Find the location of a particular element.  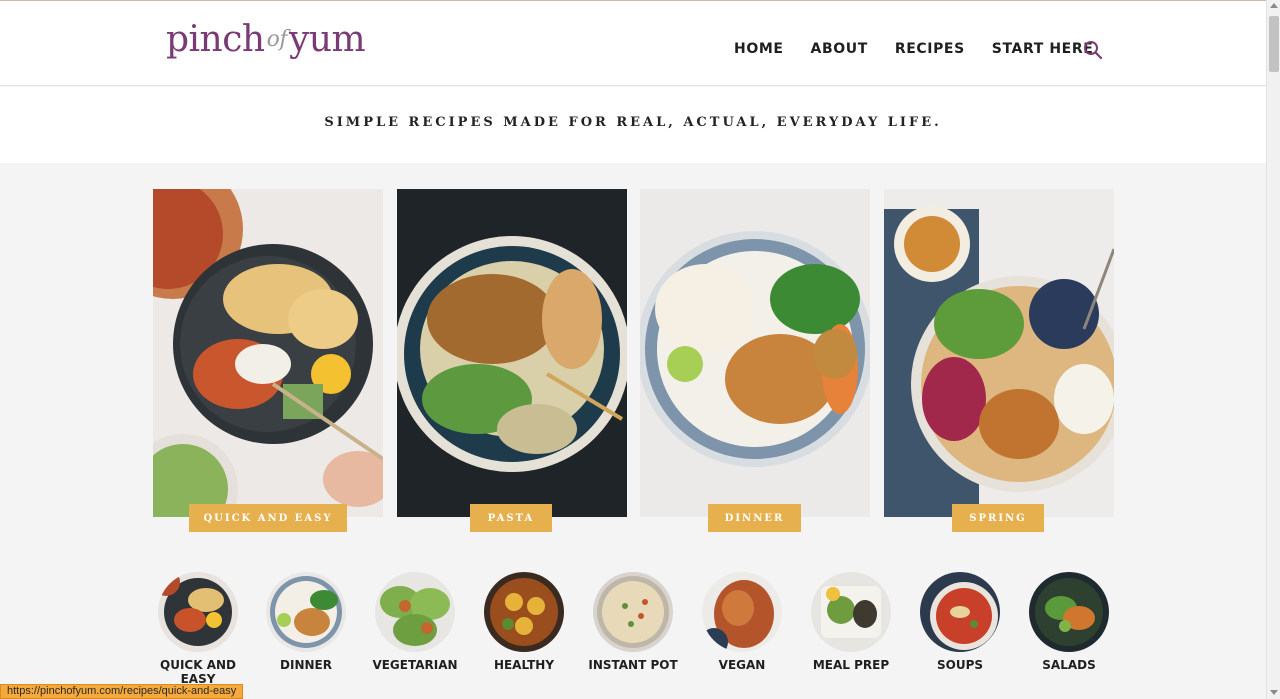

feature-image-pasta is located at coordinates (512, 353).